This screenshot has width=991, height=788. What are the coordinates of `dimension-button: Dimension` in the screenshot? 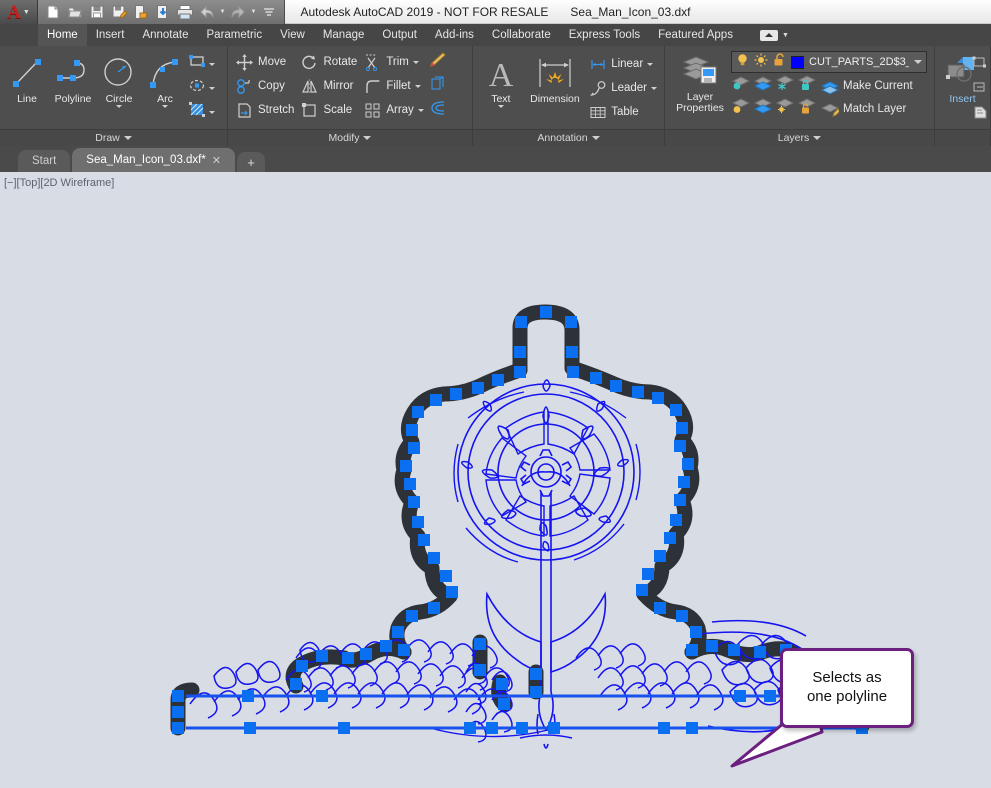 It's located at (555, 77).